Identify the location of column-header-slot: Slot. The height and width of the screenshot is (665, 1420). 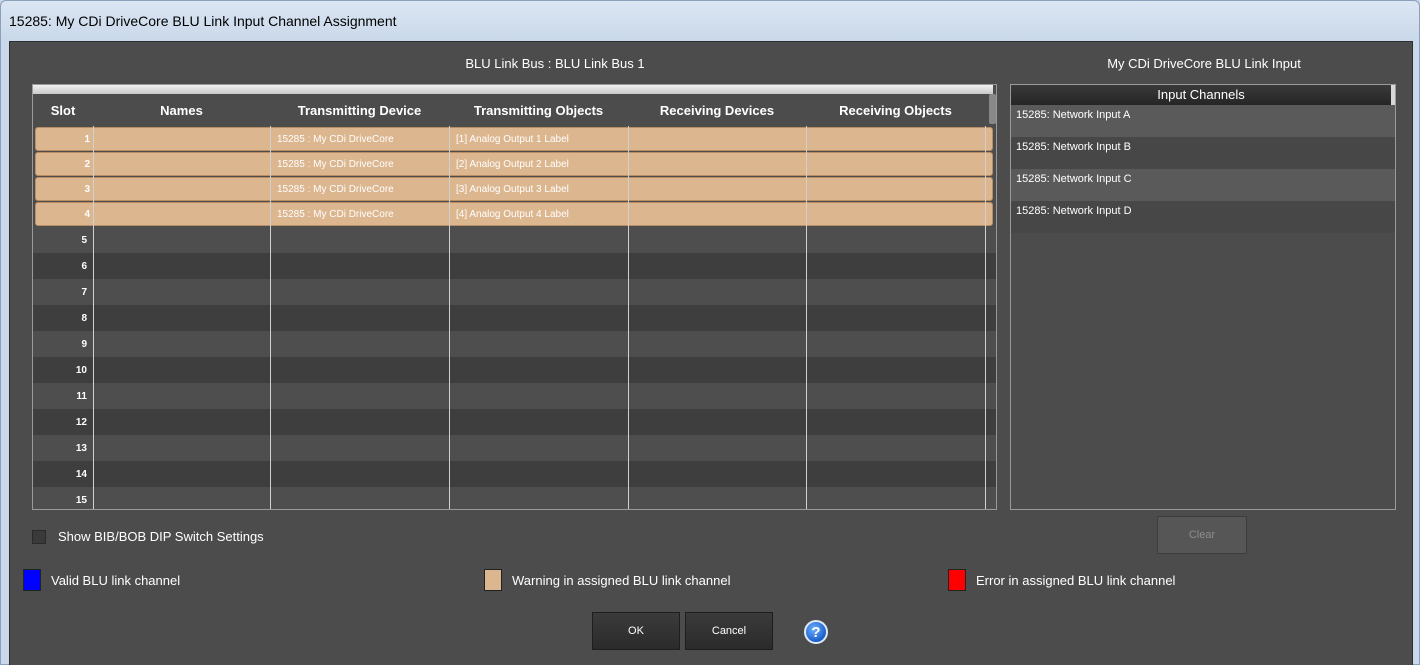
(63, 110).